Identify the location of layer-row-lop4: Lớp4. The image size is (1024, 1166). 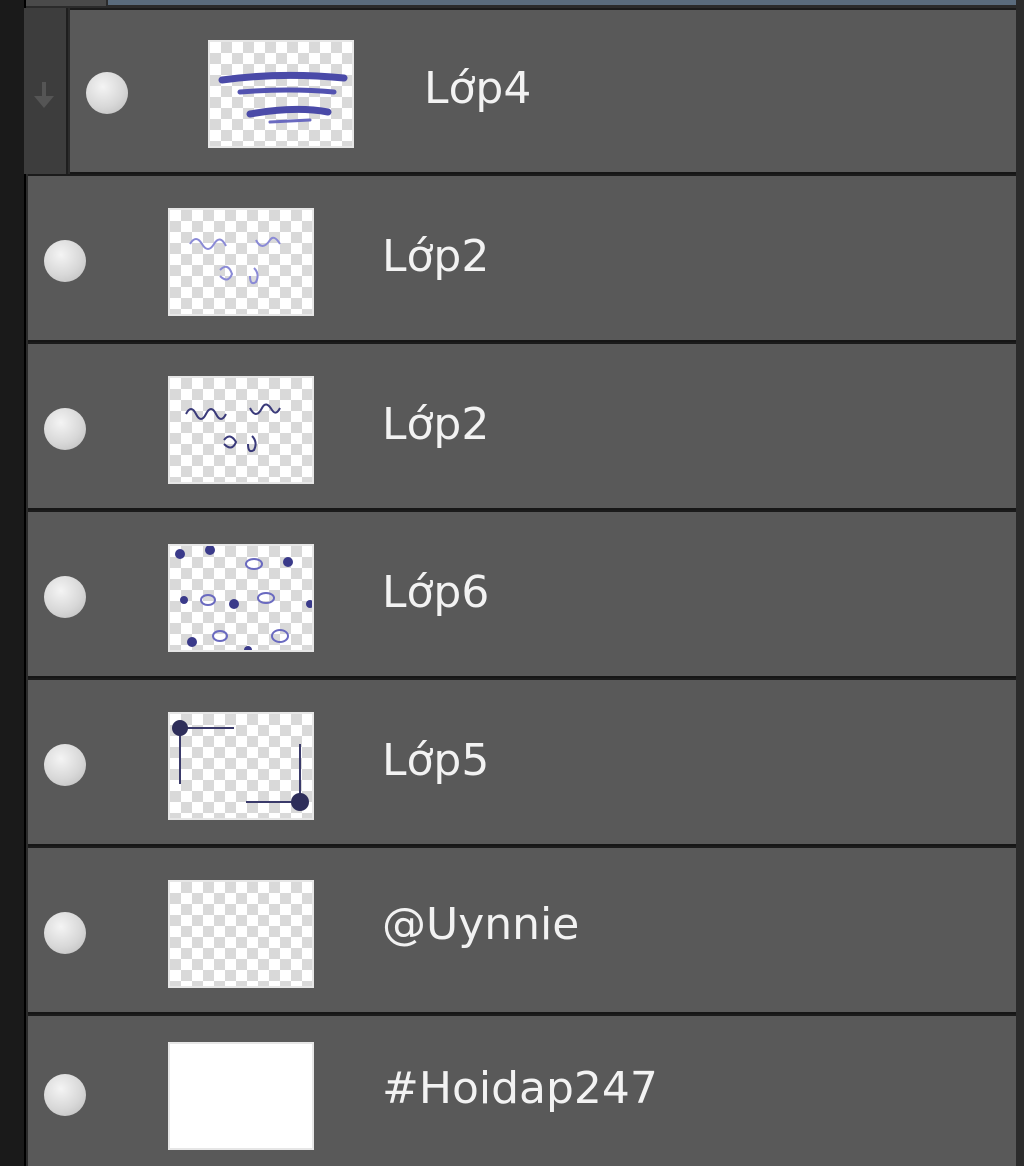
(543, 91).